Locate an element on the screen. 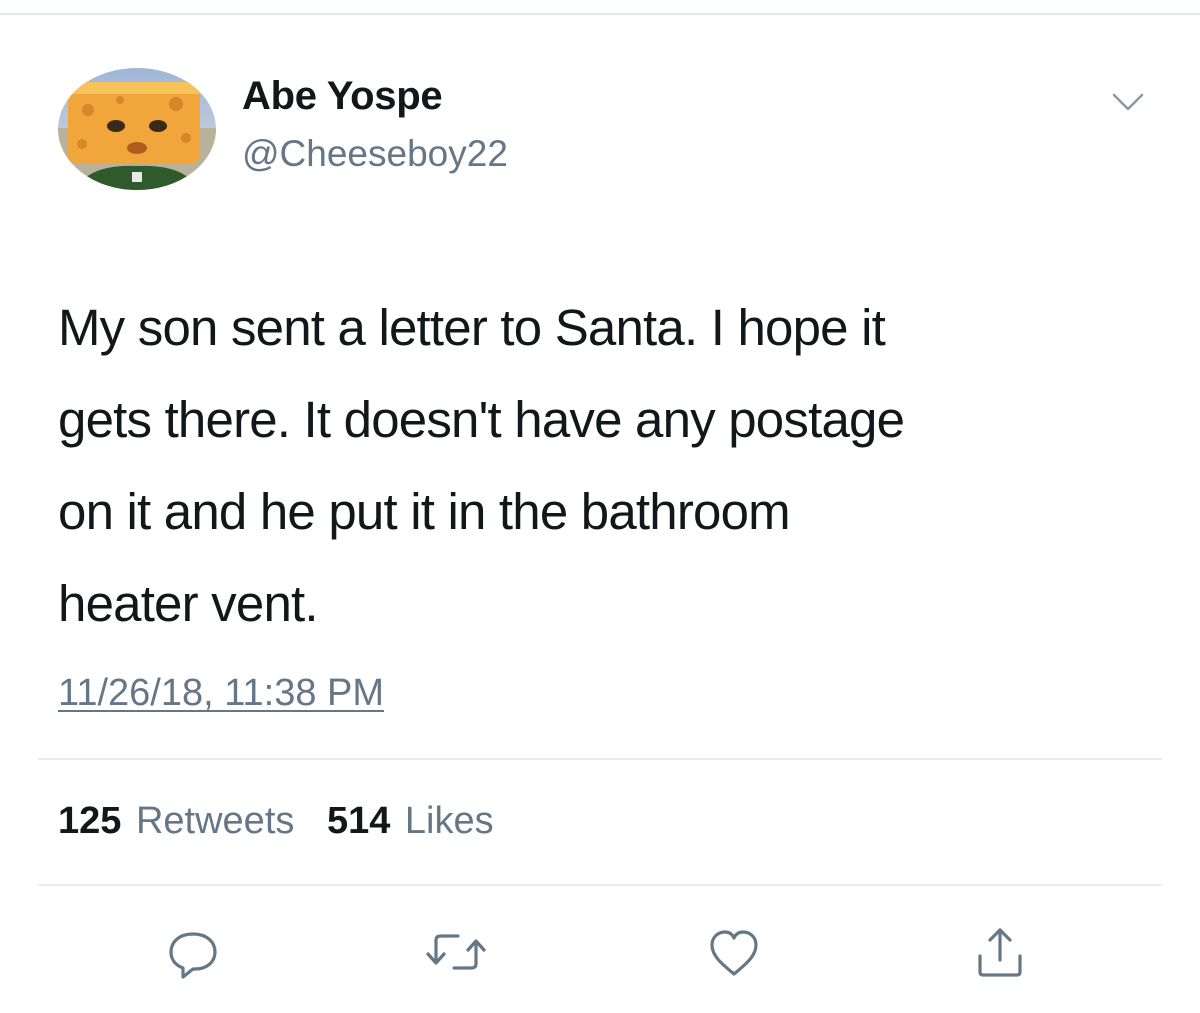 The width and height of the screenshot is (1200, 1013). avatar-image is located at coordinates (137, 129).